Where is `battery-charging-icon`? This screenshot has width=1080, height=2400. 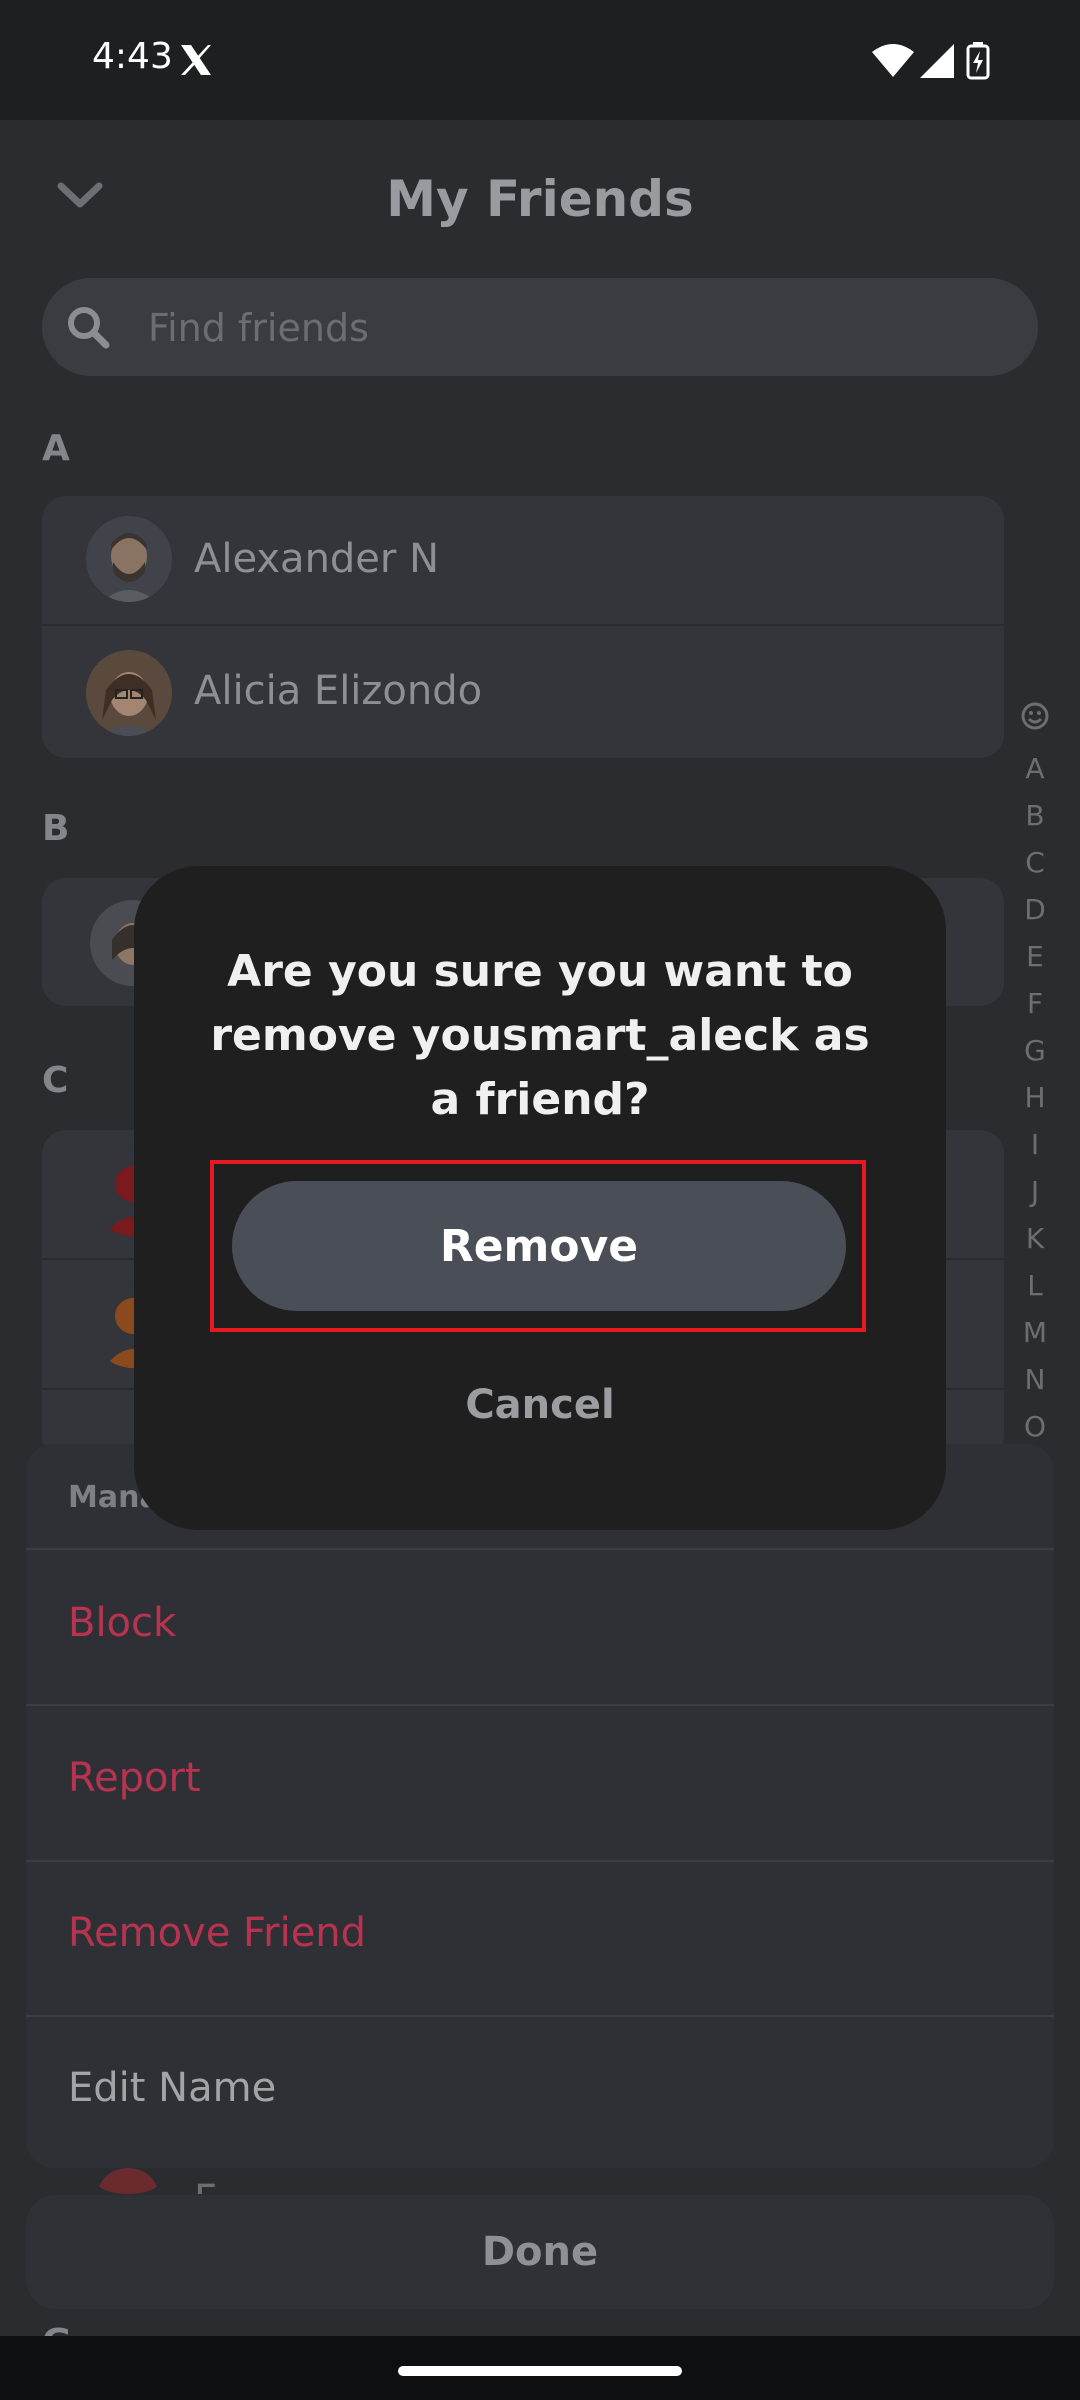 battery-charging-icon is located at coordinates (978, 61).